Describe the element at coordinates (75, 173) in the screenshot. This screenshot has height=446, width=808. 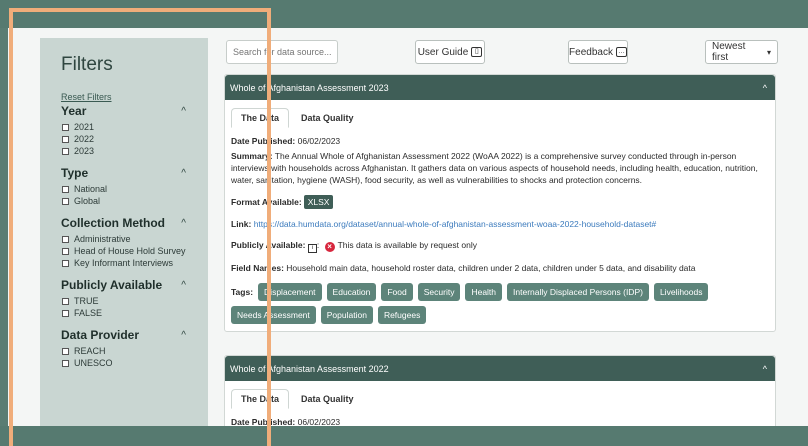
I see `filter-group-title: Type` at that location.